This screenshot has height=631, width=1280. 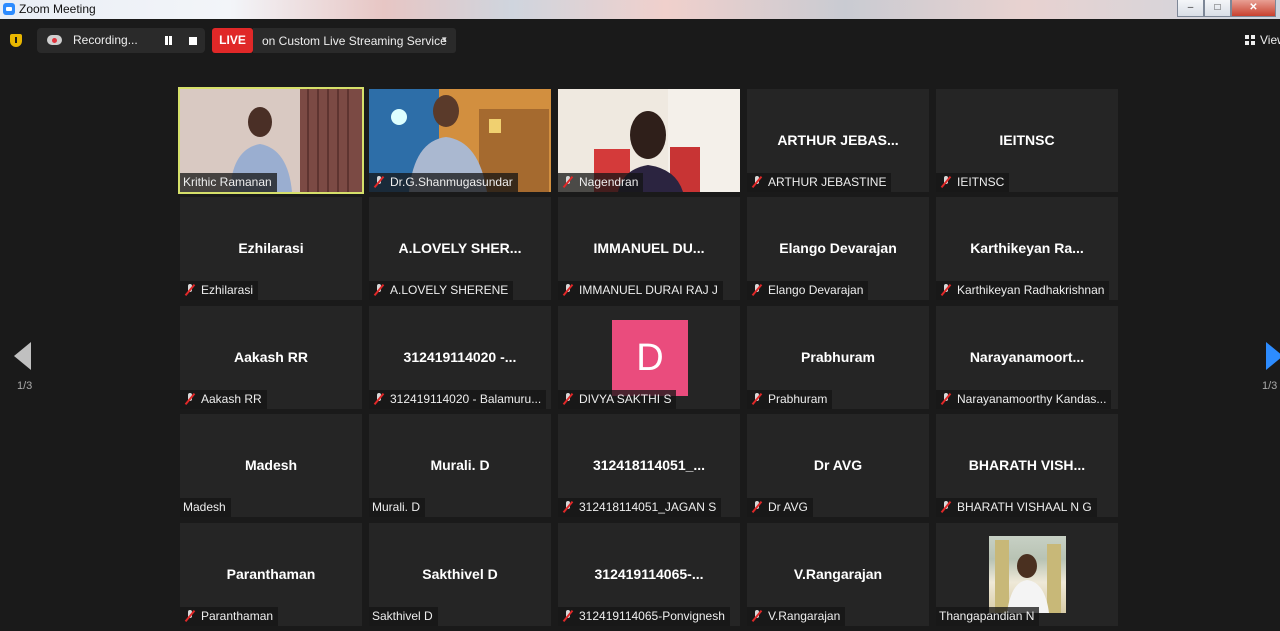 What do you see at coordinates (271, 357) in the screenshot?
I see `participant-tile: Aakash RR Aakash RR` at bounding box center [271, 357].